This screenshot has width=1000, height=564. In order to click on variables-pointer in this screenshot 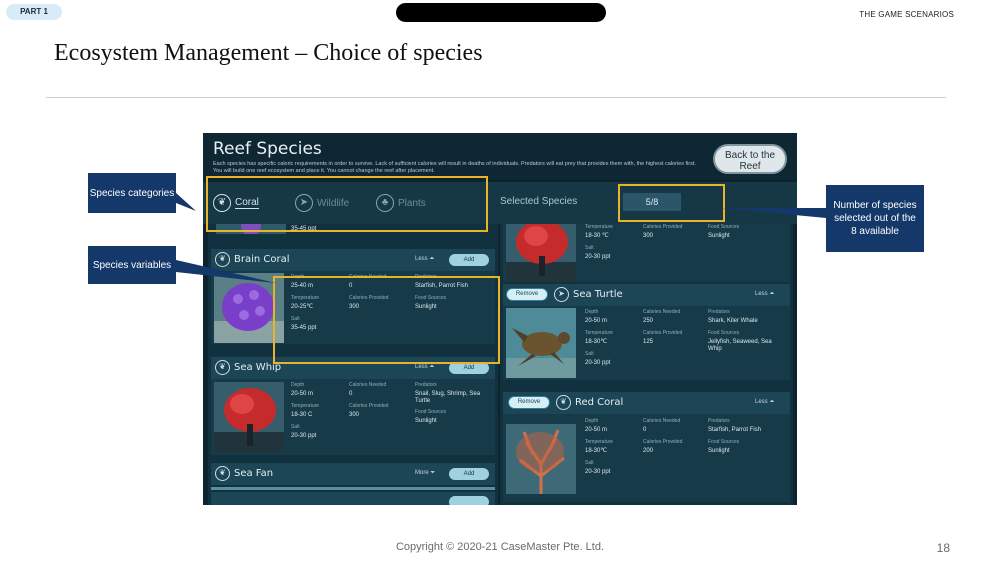, I will do `click(226, 271)`.